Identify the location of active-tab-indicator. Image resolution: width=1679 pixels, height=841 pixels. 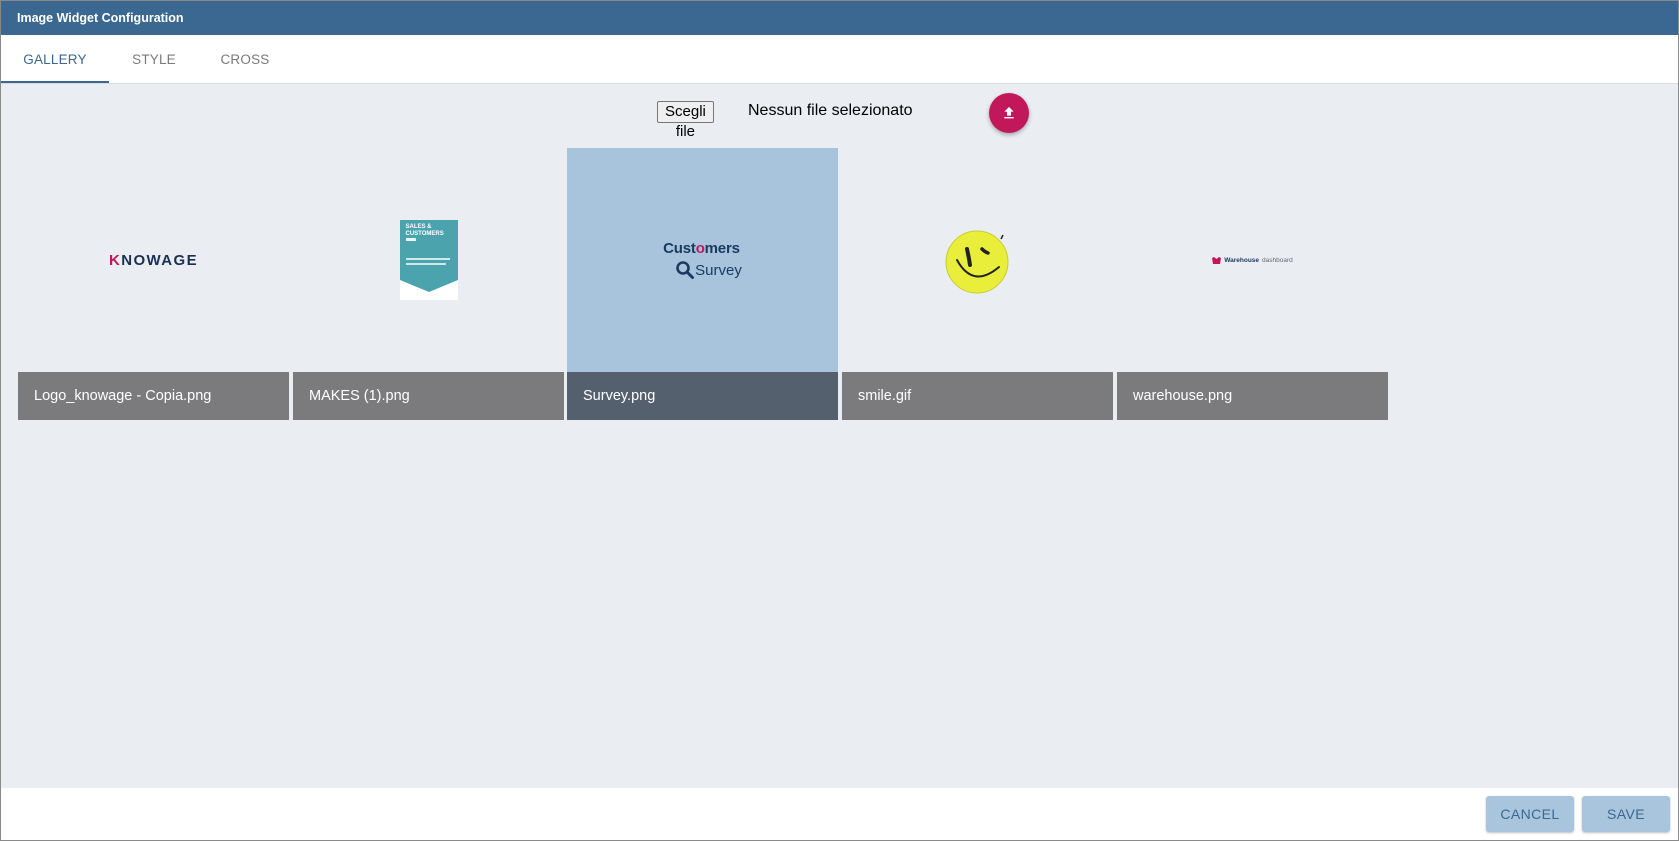
(55, 82).